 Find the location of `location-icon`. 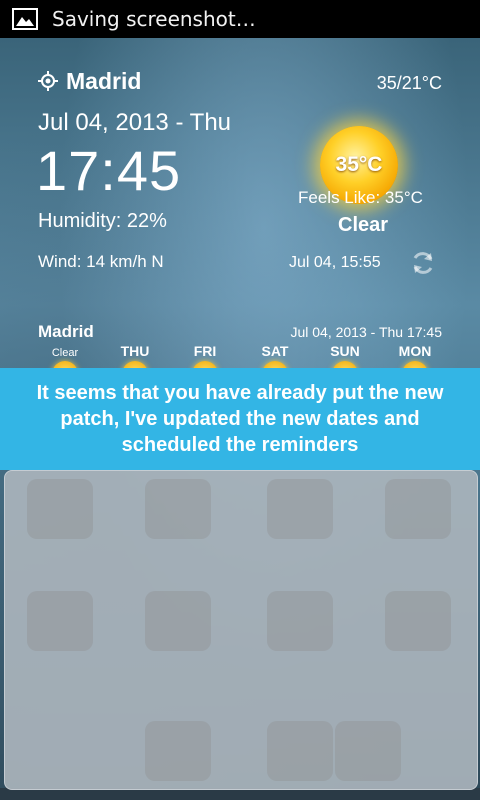

location-icon is located at coordinates (48, 81).